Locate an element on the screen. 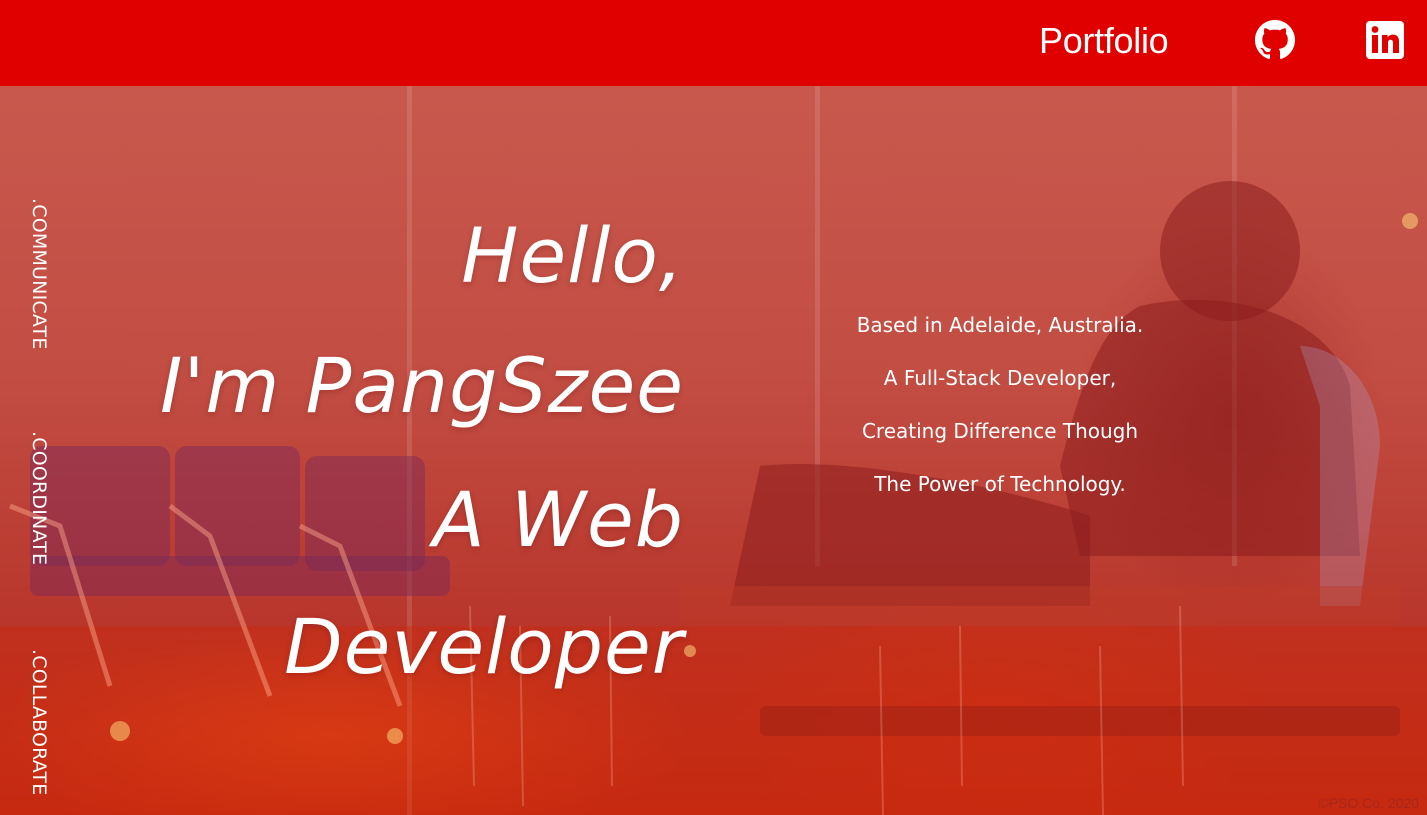  copyright-text: ©PSO Co. 2020 is located at coordinates (1368, 803).